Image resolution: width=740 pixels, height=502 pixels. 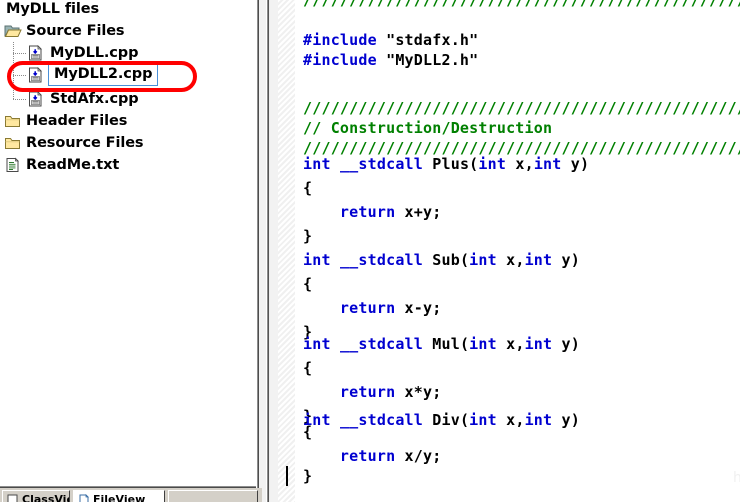 What do you see at coordinates (446, 164) in the screenshot?
I see `code-line: int __stdcall Plus(int x,int y)` at bounding box center [446, 164].